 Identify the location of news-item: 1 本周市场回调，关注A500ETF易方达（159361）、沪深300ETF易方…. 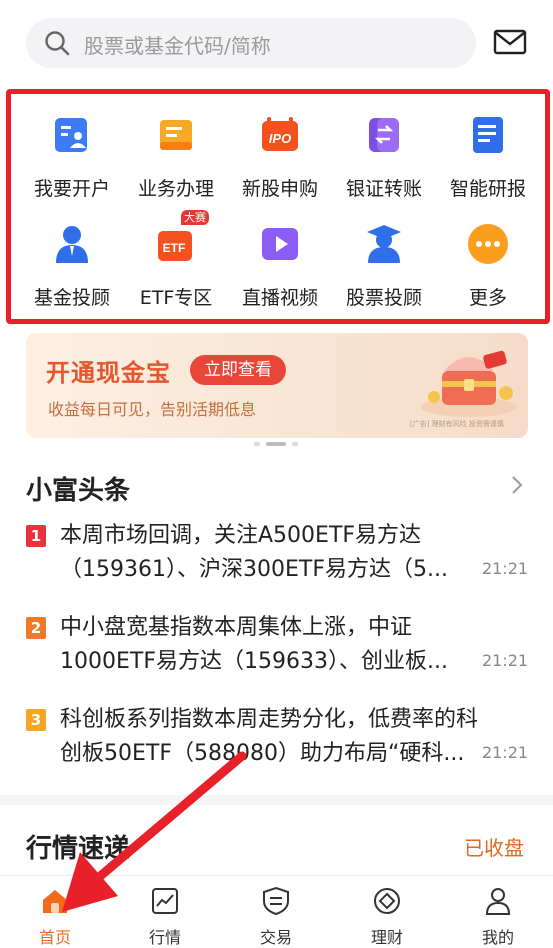
(278, 555).